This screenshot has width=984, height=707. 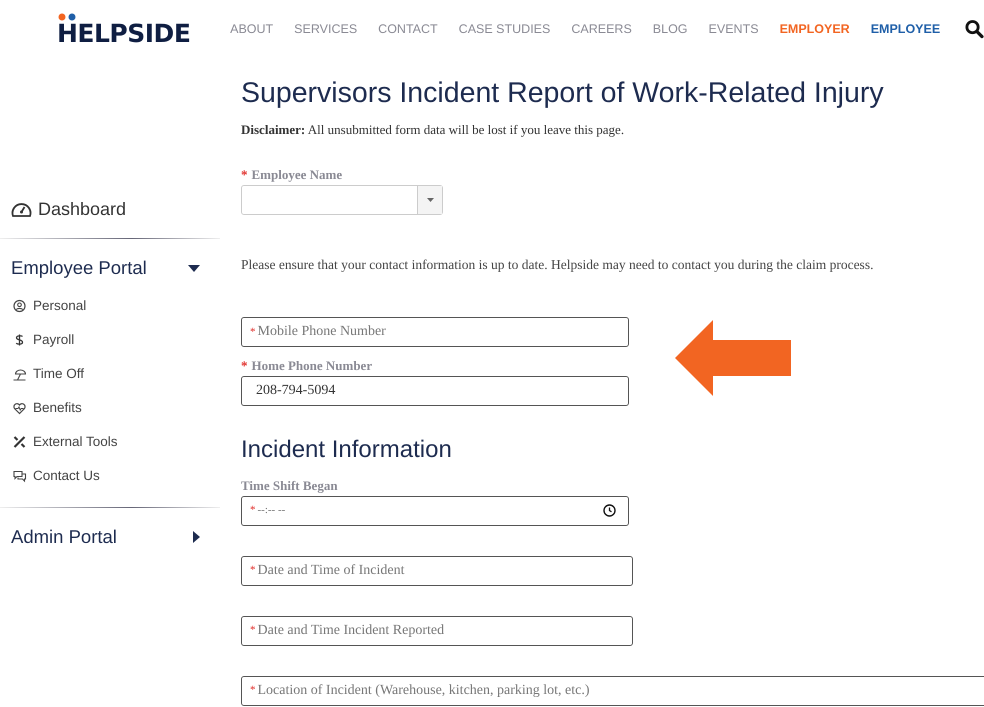 I want to click on clock-icon, so click(x=609, y=511).